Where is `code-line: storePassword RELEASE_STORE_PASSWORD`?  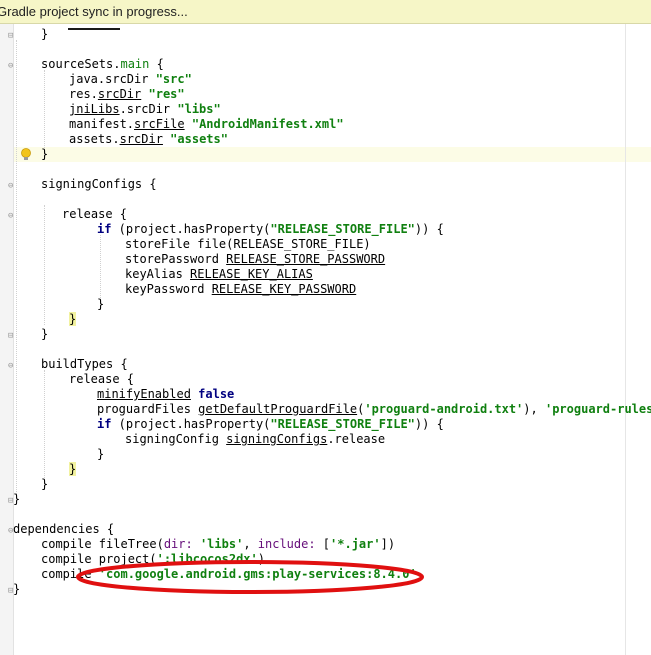
code-line: storePassword RELEASE_STORE_PASSWORD is located at coordinates (255, 259).